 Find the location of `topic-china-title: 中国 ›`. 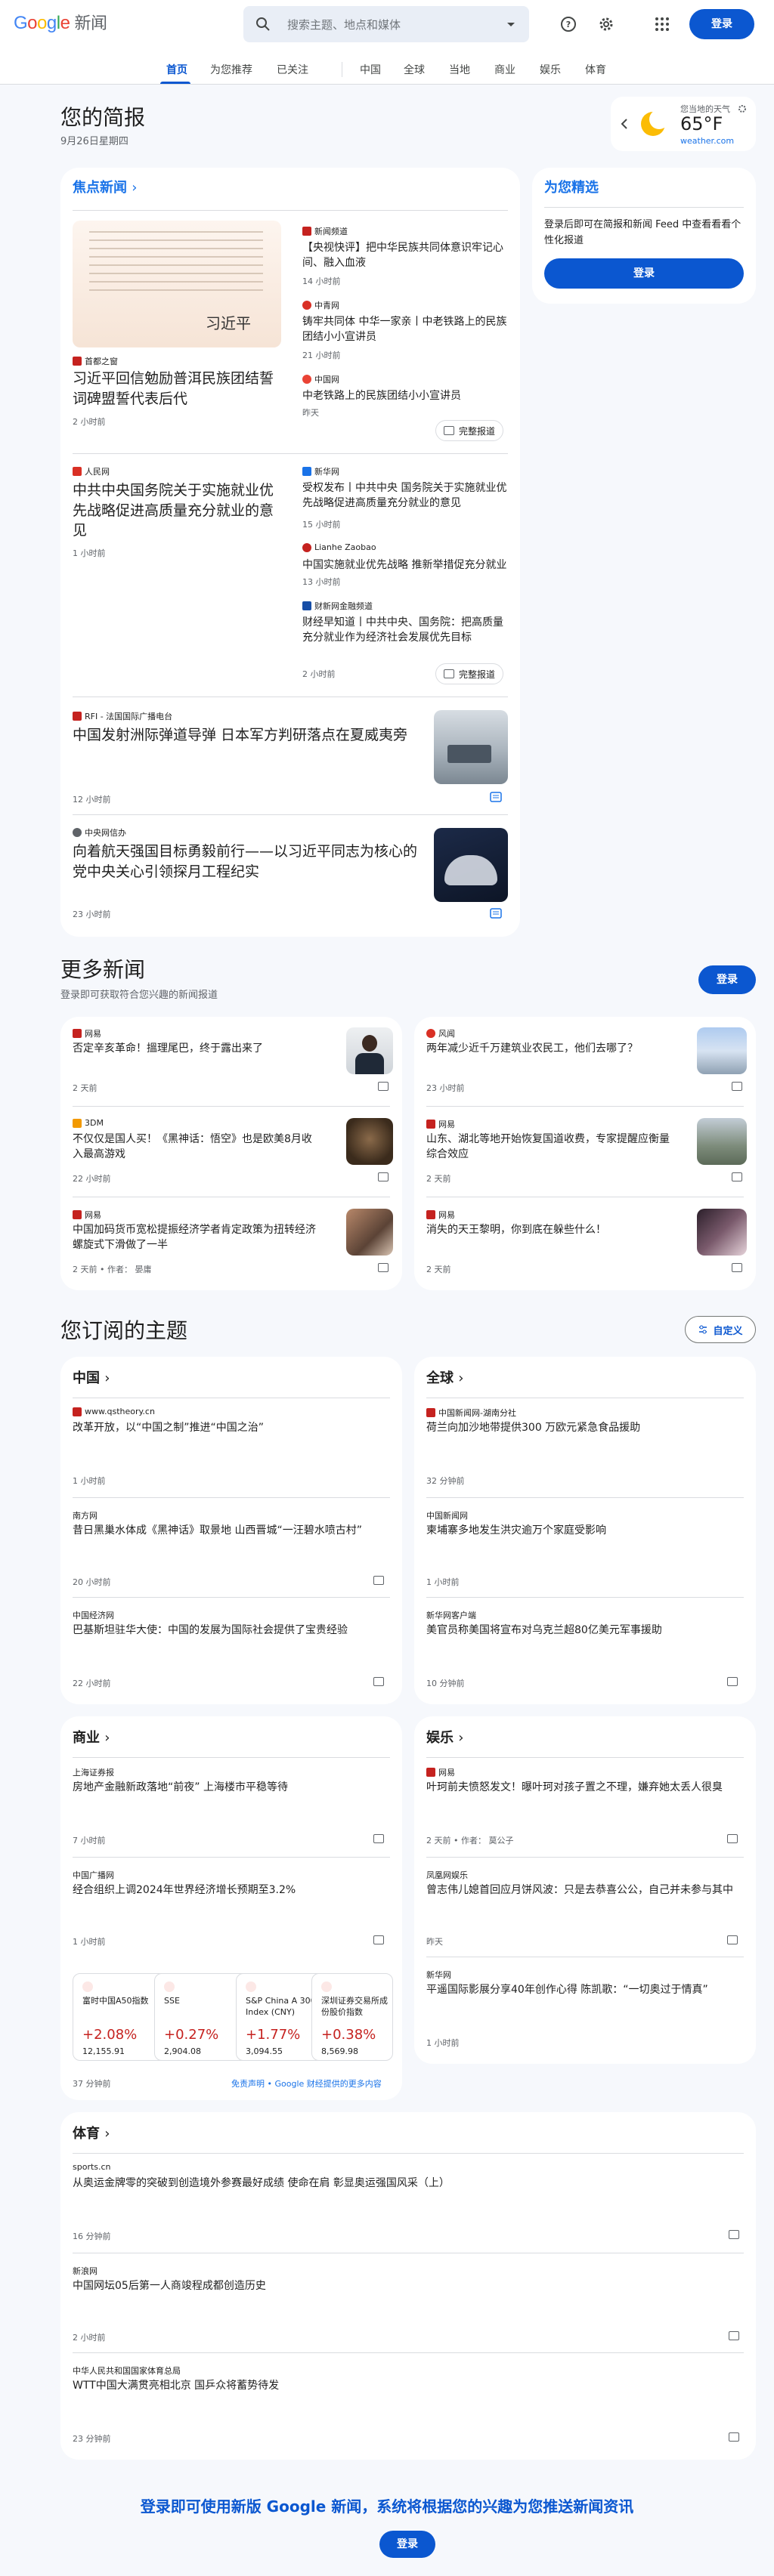

topic-china-title: 中国 › is located at coordinates (91, 1377).